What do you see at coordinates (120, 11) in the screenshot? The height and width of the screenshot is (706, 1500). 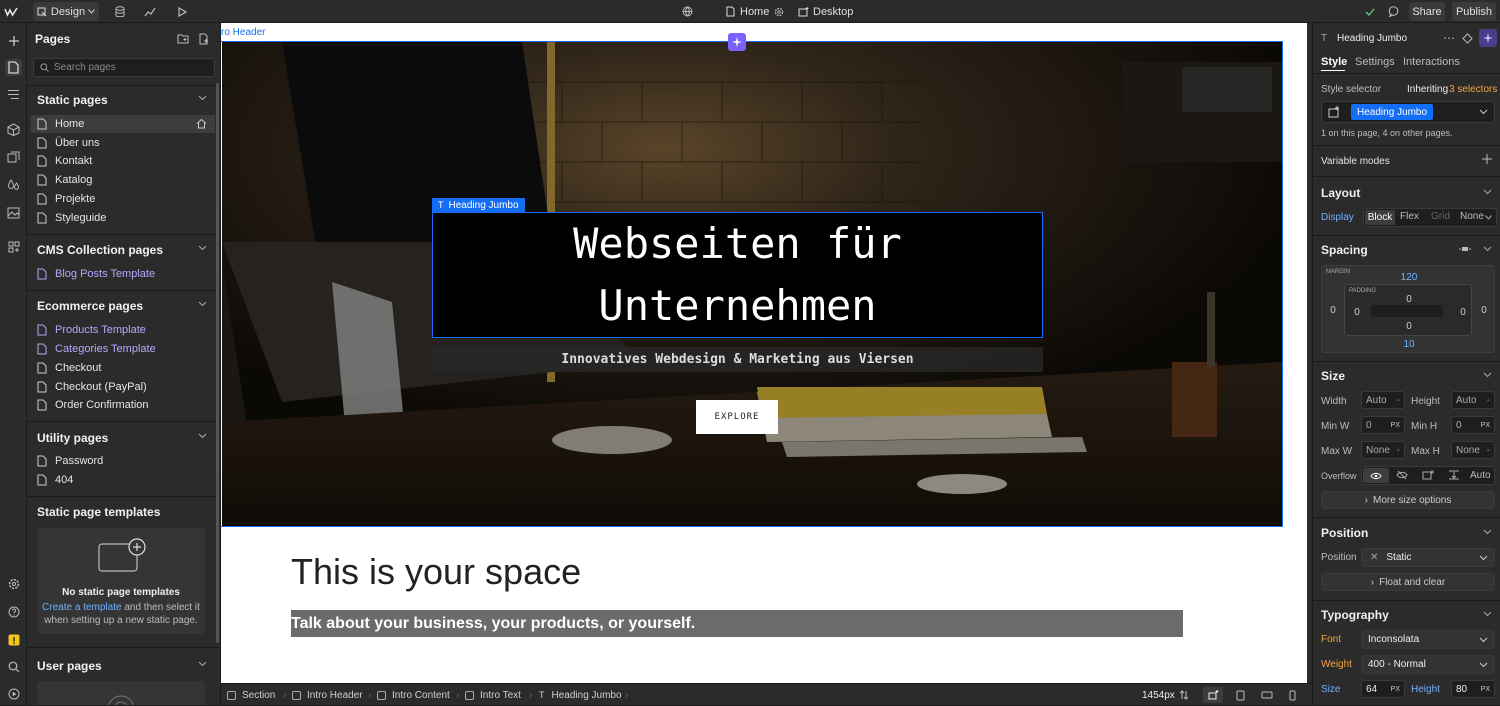 I see `cms-database-icon` at bounding box center [120, 11].